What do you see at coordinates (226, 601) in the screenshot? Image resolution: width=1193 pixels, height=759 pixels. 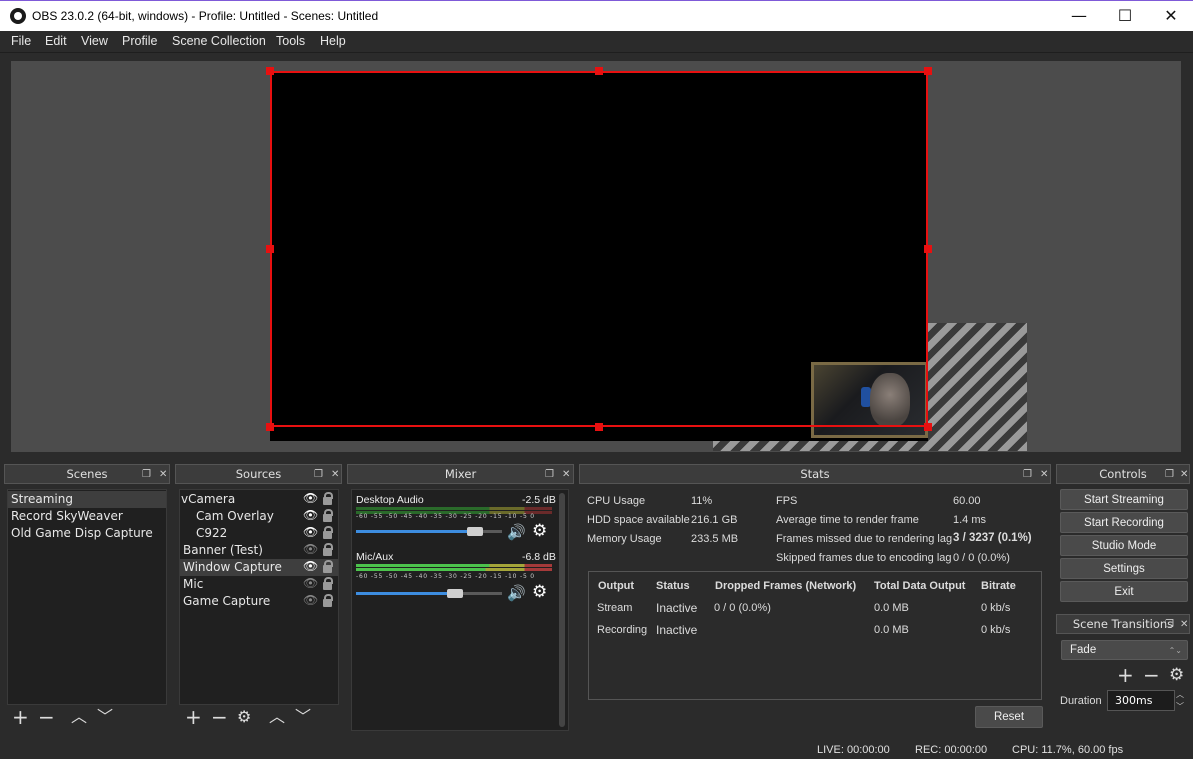 I see `source-item: Game Capture` at bounding box center [226, 601].